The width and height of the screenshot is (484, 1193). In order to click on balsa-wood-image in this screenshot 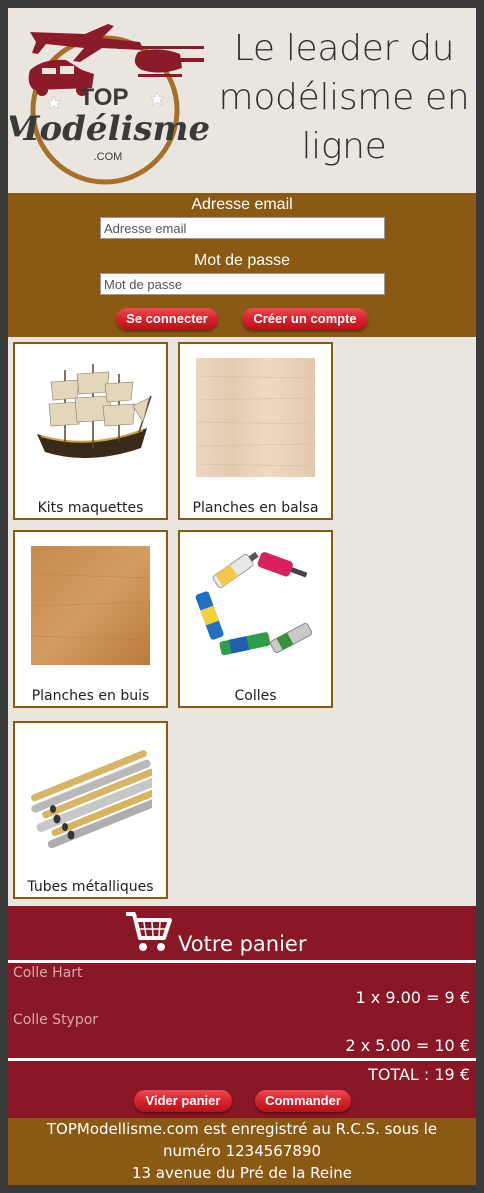, I will do `click(255, 417)`.